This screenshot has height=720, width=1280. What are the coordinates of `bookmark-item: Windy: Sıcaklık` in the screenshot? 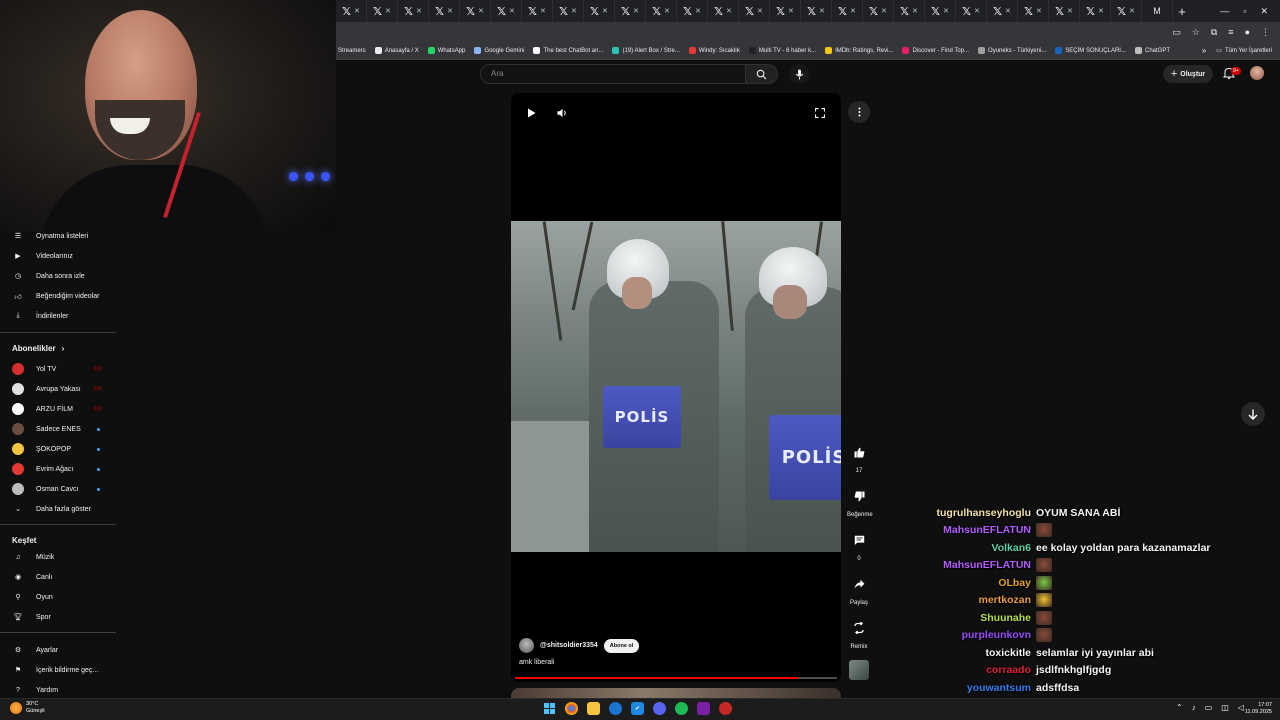 It's located at (714, 50).